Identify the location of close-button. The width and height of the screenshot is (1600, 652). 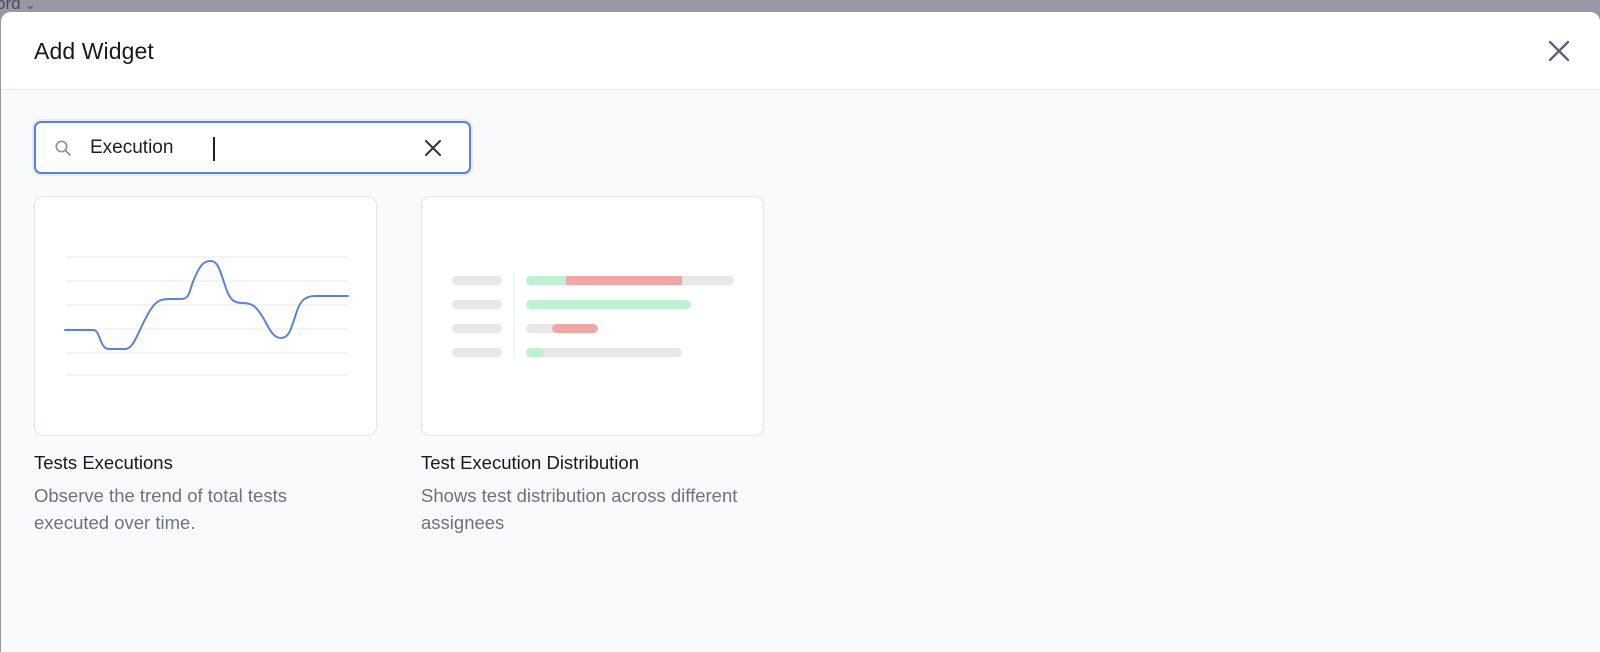
(1559, 51).